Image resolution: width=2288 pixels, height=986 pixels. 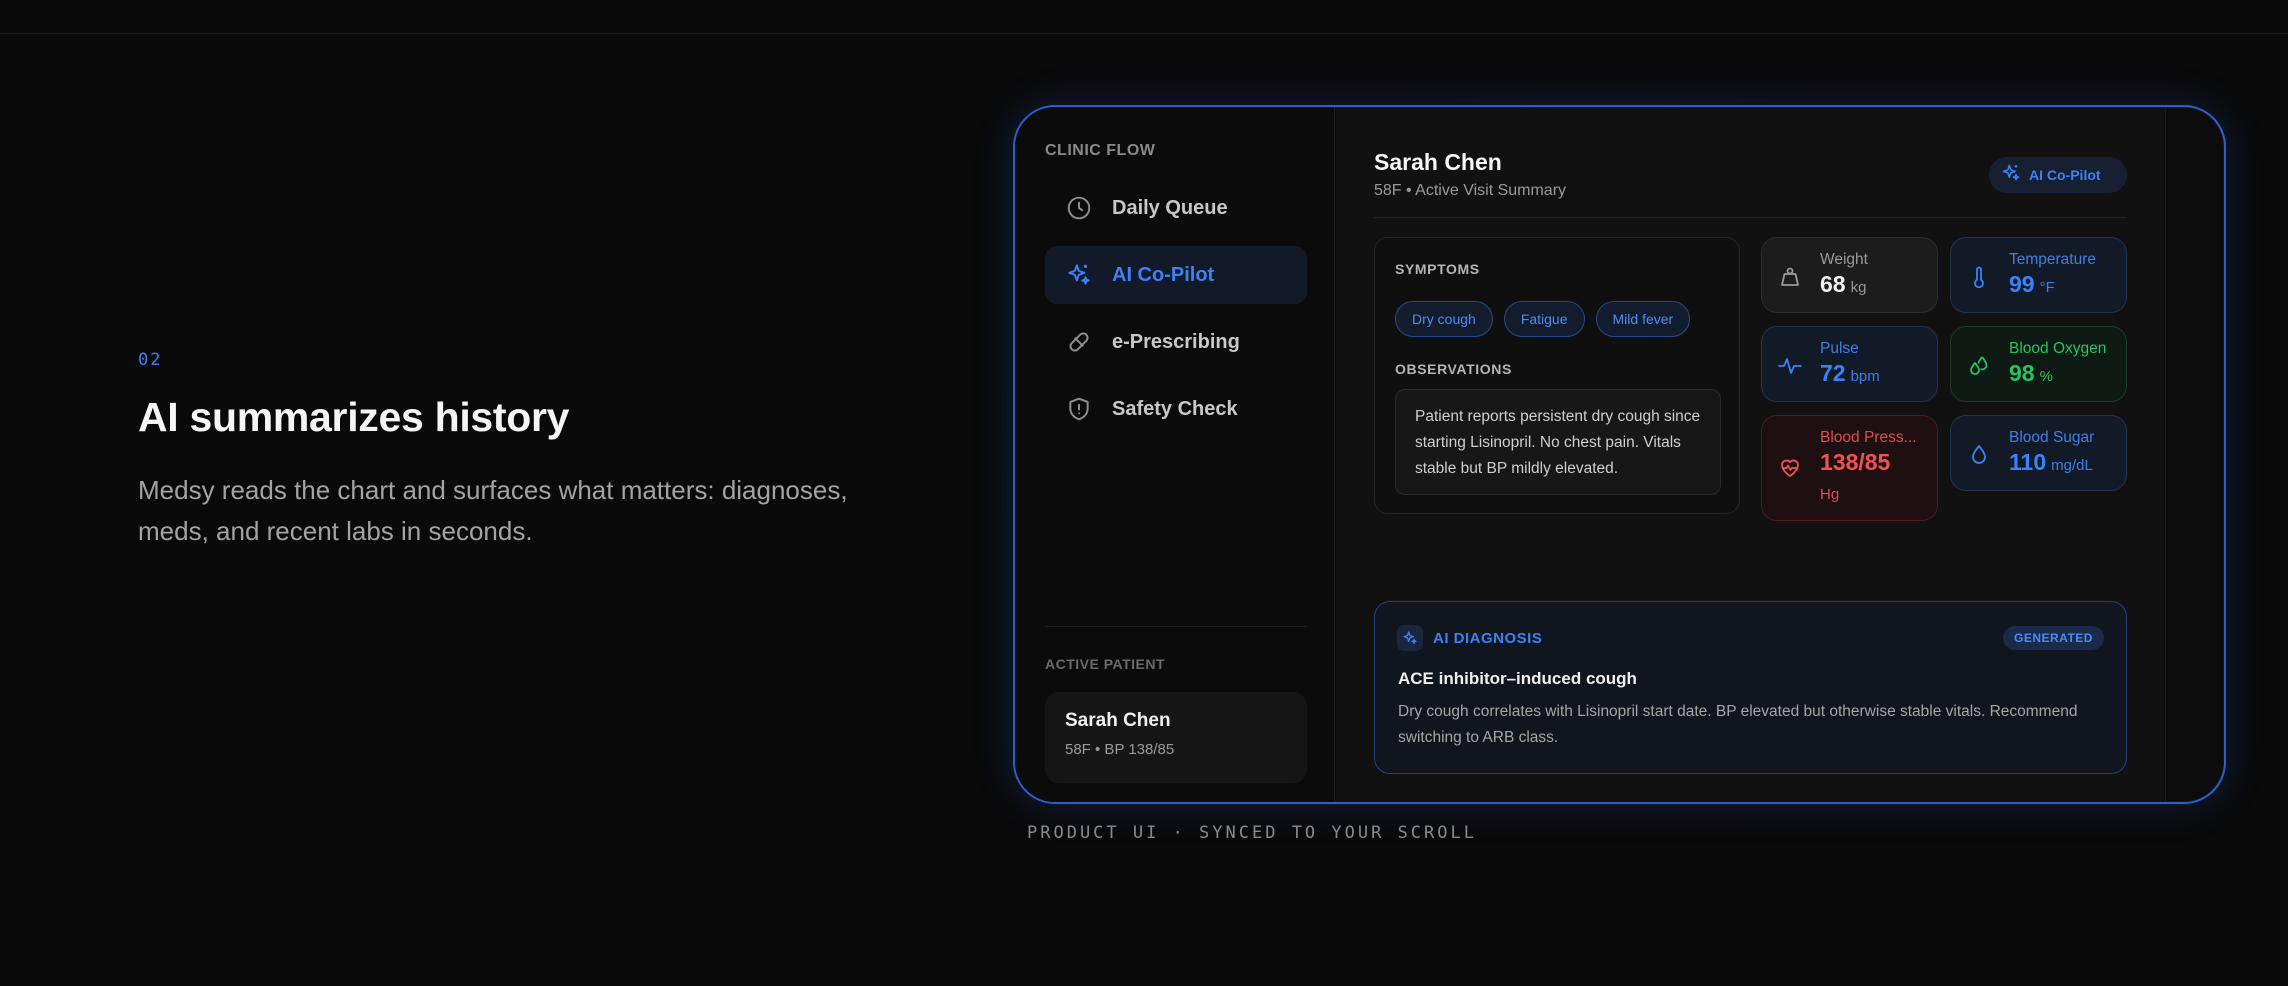 What do you see at coordinates (2065, 175) in the screenshot?
I see `ai-co-pilot-label: AI Co-Pilot` at bounding box center [2065, 175].